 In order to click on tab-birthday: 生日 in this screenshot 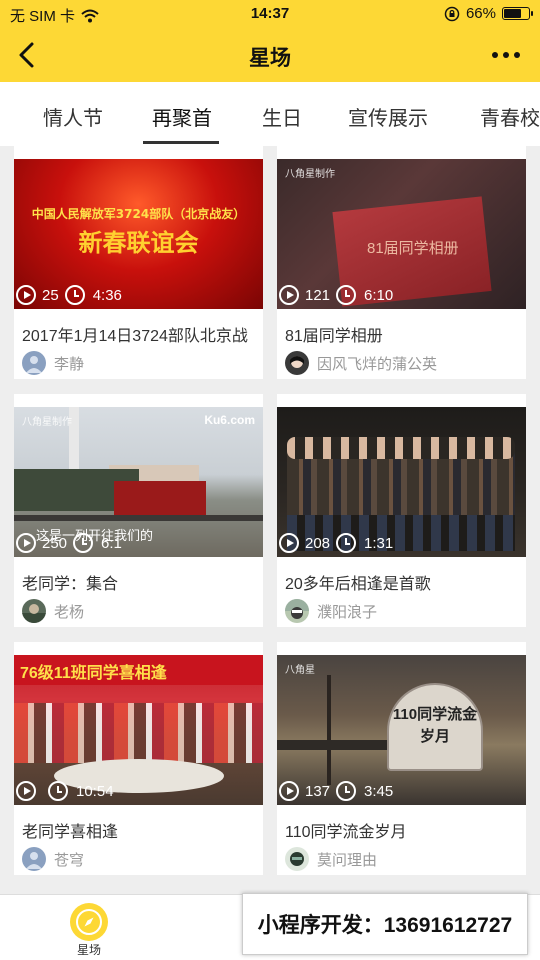, I will do `click(282, 116)`.